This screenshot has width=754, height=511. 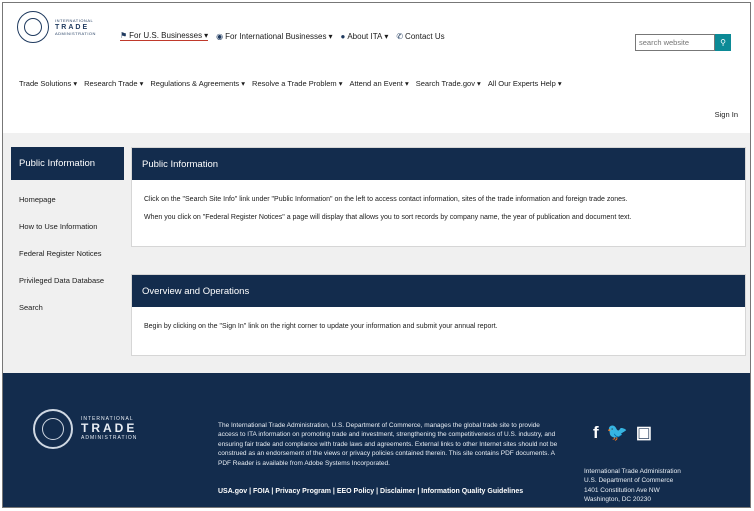 I want to click on topnav-contact-us: ✆ Contact Us, so click(x=420, y=36).